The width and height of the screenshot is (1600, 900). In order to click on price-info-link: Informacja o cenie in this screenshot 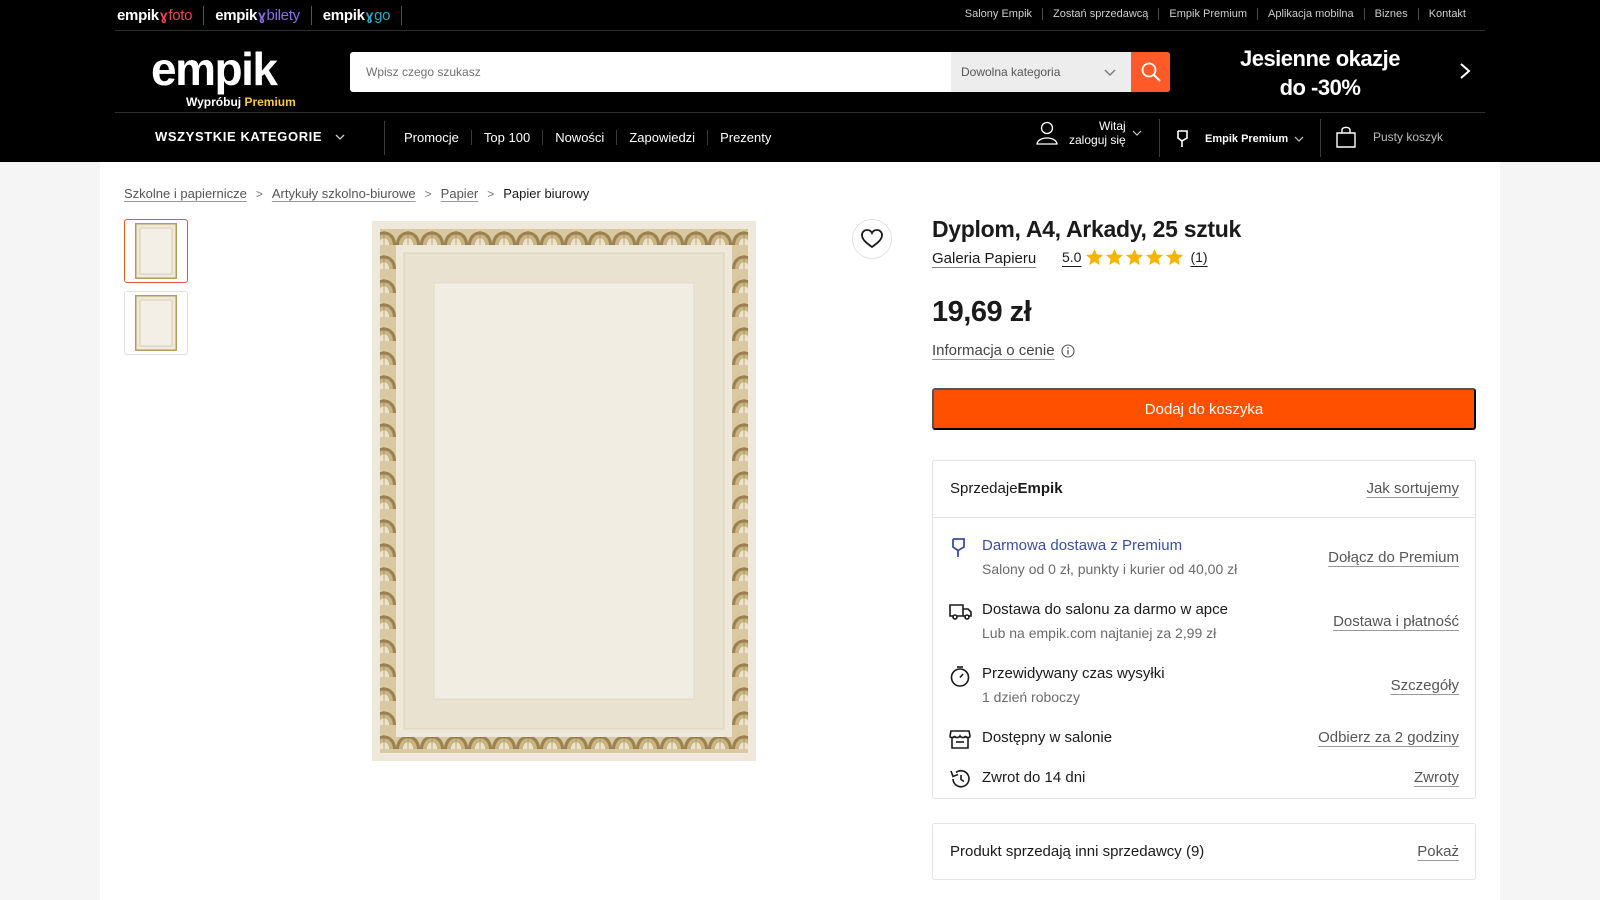, I will do `click(1003, 350)`.